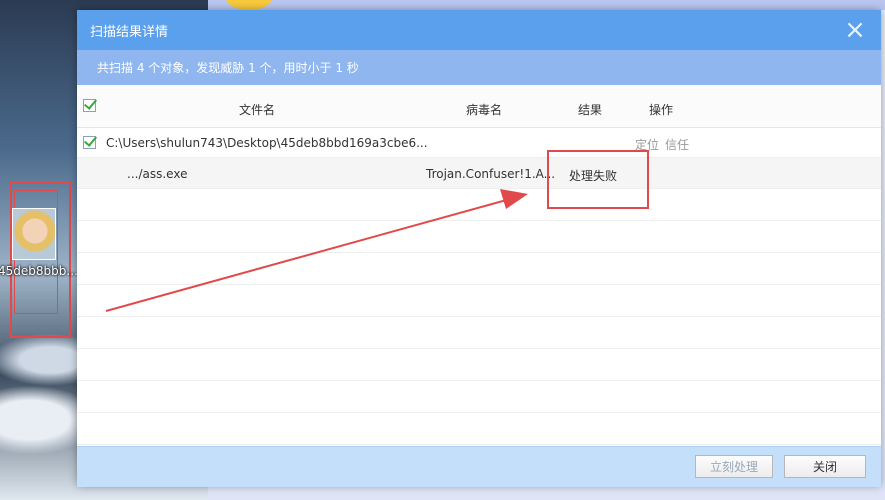  I want to click on annotation-arrow, so click(316, 250).